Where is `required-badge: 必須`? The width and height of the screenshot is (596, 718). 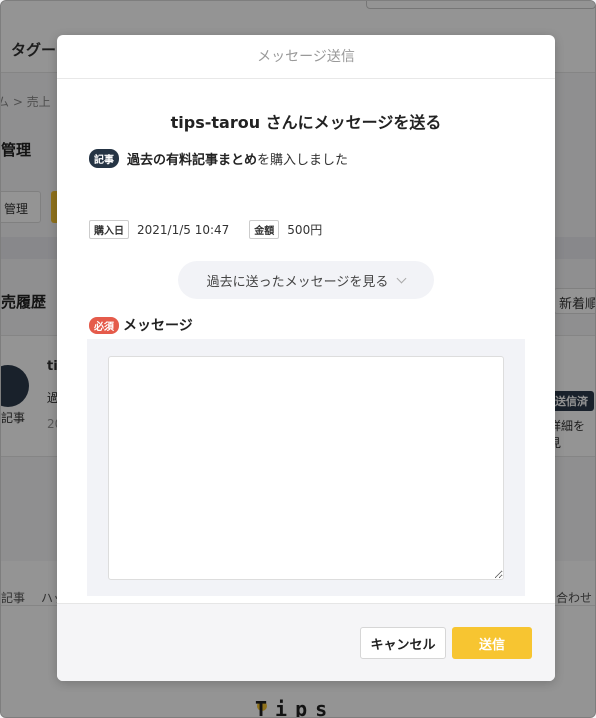 required-badge: 必須 is located at coordinates (104, 325).